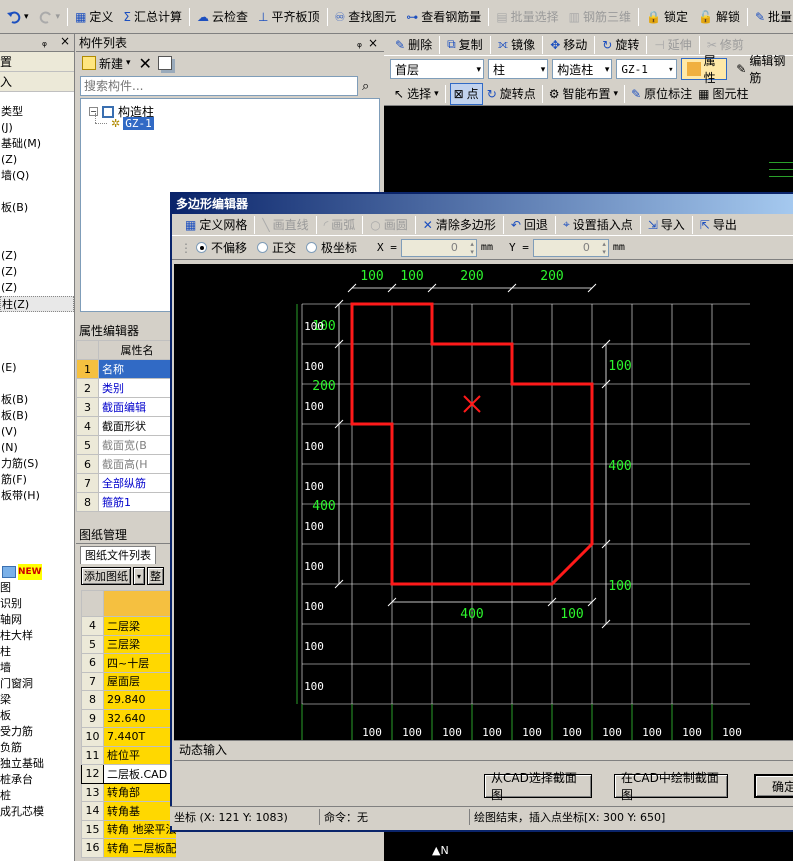 This screenshot has height=861, width=793. I want to click on property-row: 8 箍筋1, so click(126, 502).